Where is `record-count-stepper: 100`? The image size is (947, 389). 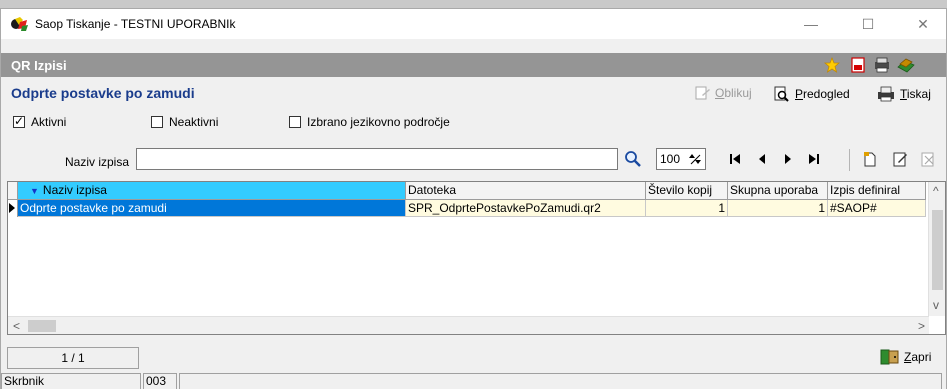 record-count-stepper: 100 is located at coordinates (681, 159).